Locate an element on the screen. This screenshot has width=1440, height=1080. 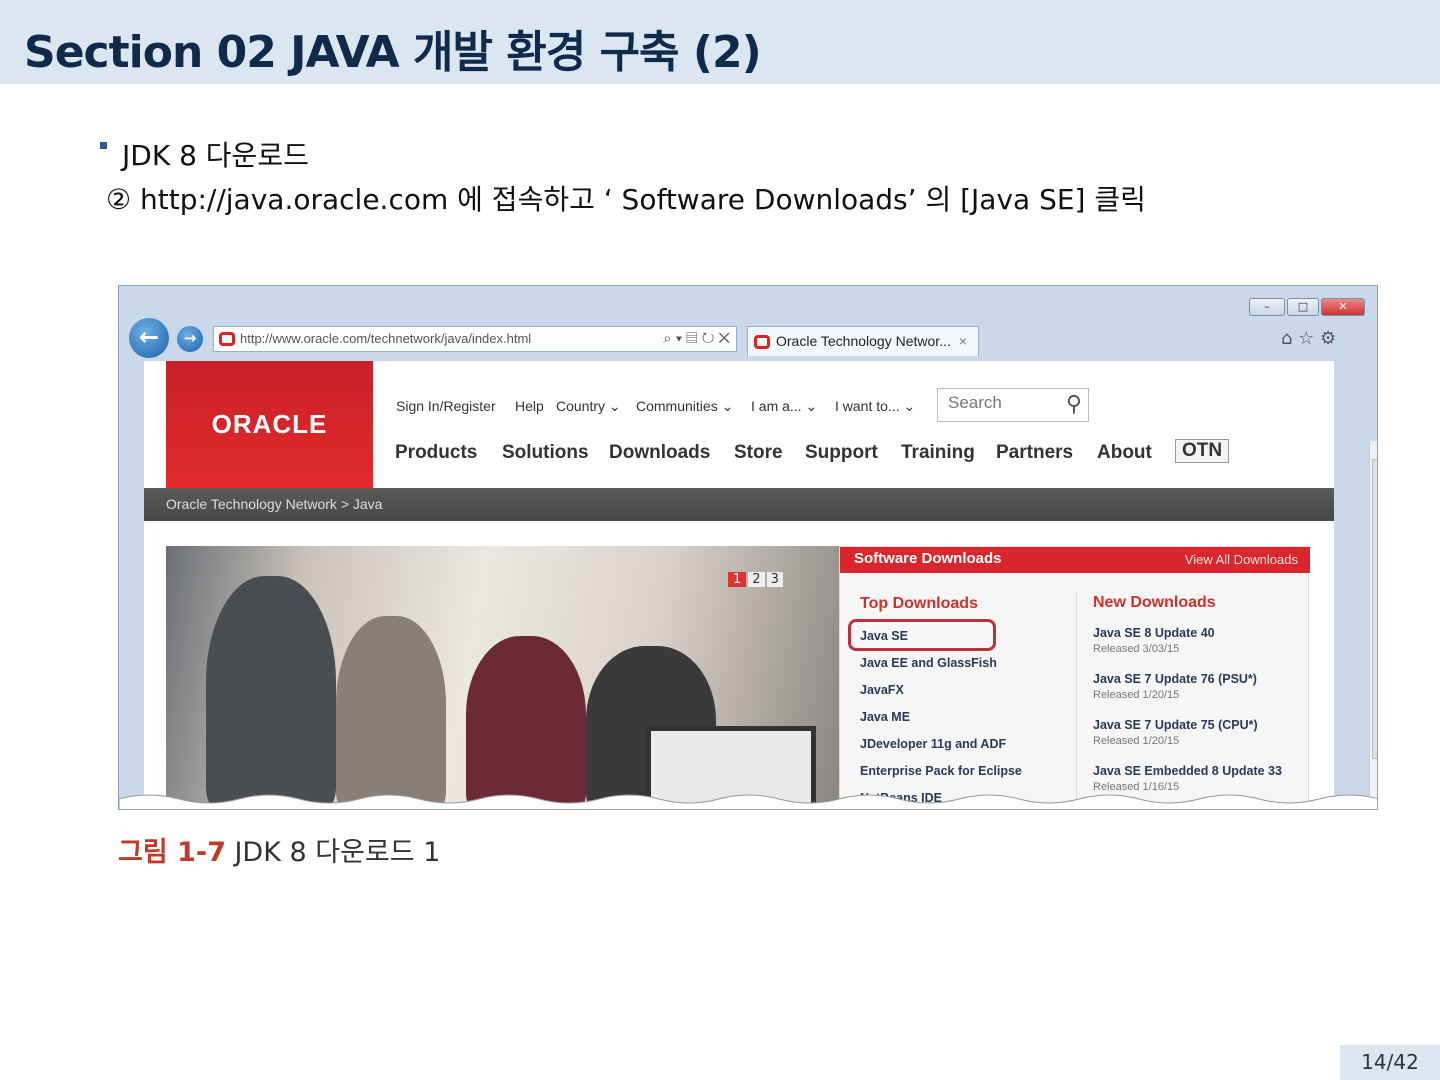
top-download-item: Java ME is located at coordinates (885, 717).